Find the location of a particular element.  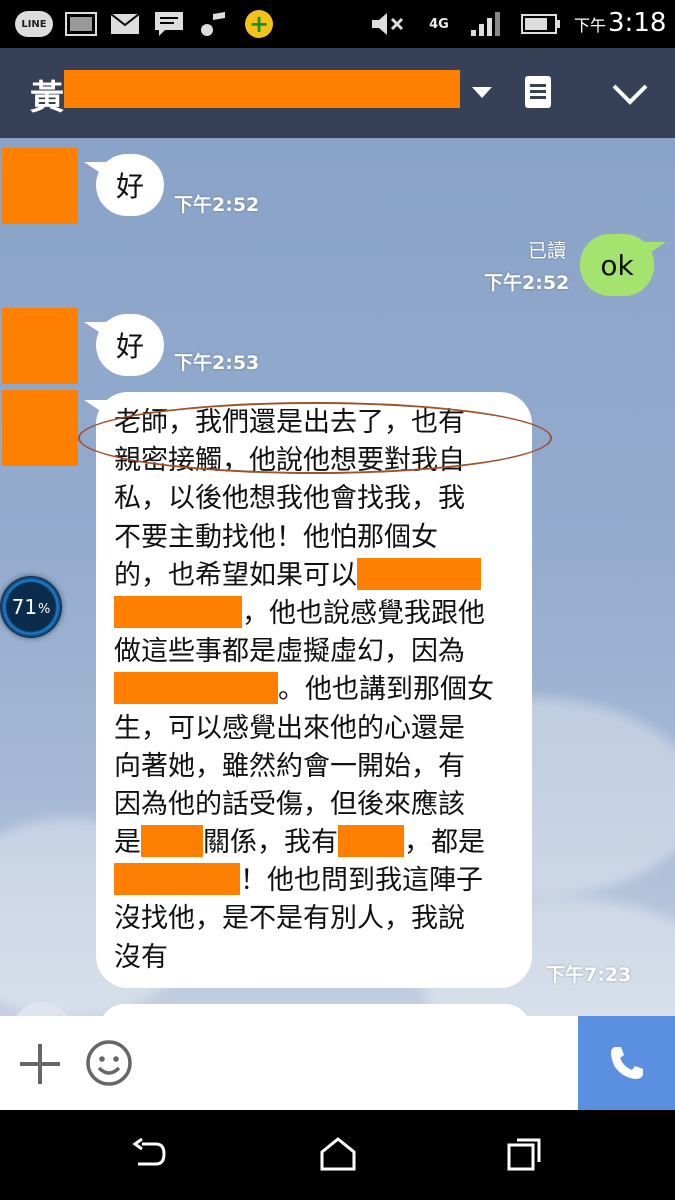

clock: 下午 3:18 is located at coordinates (620, 24).